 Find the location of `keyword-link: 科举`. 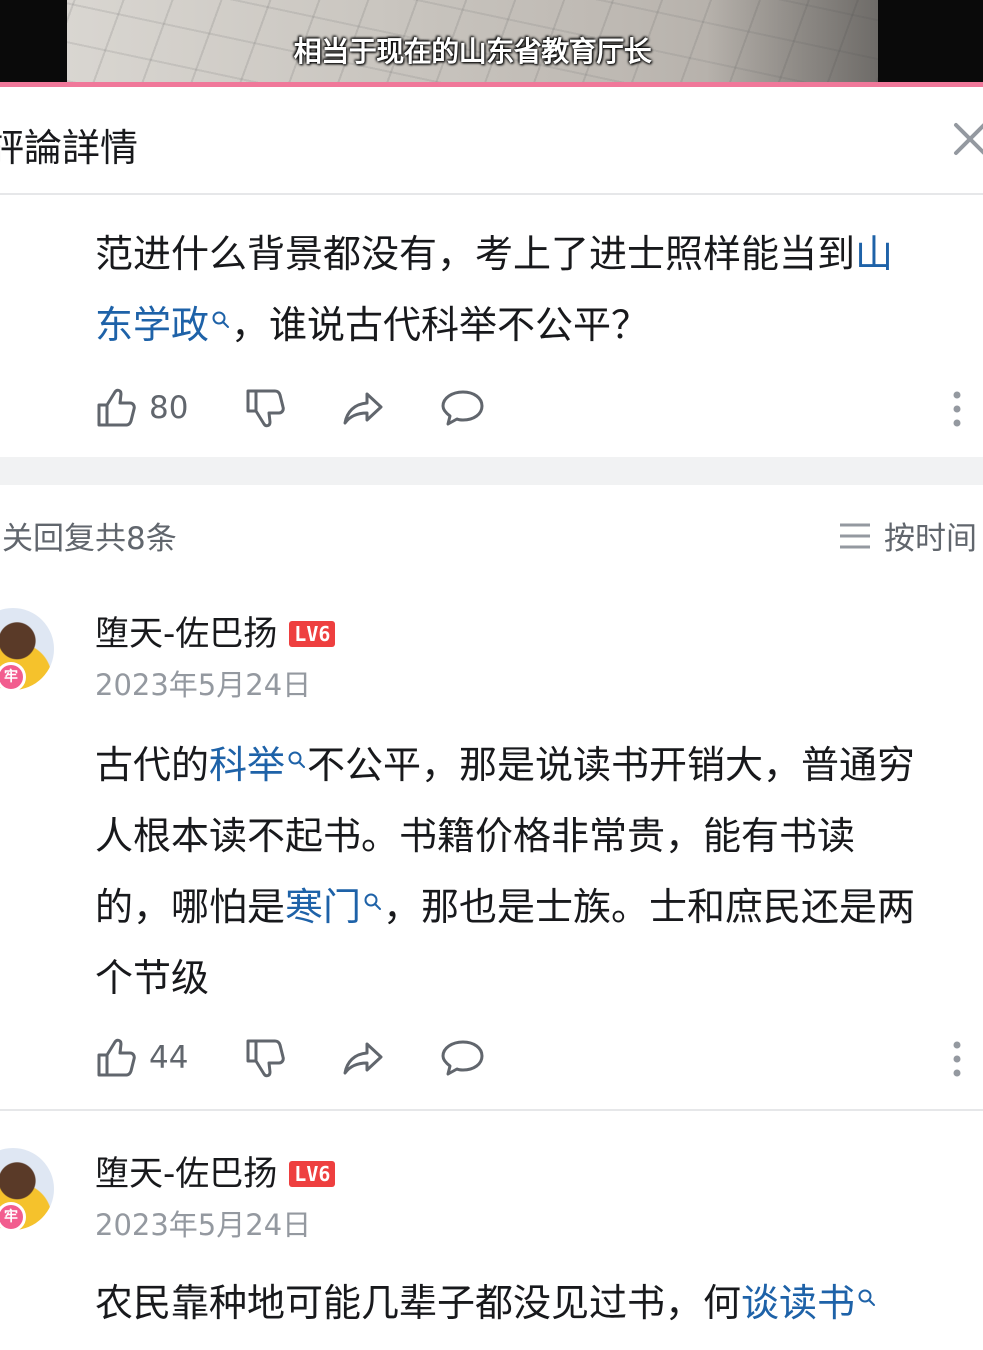

keyword-link: 科举 is located at coordinates (258, 765).